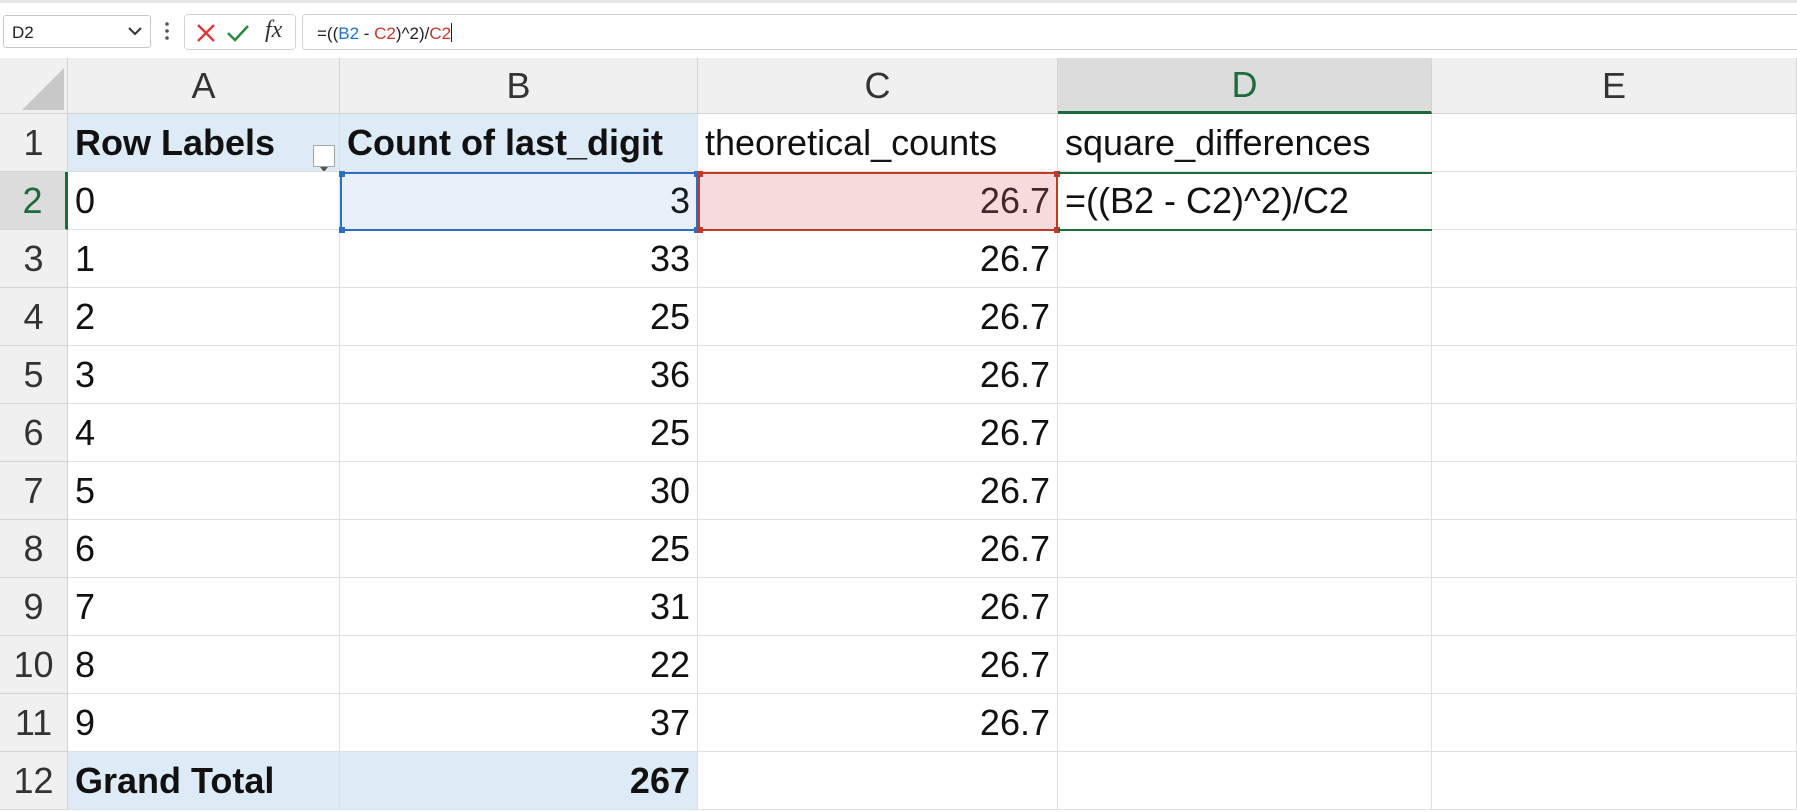  I want to click on row-header-2: 2, so click(34, 201).